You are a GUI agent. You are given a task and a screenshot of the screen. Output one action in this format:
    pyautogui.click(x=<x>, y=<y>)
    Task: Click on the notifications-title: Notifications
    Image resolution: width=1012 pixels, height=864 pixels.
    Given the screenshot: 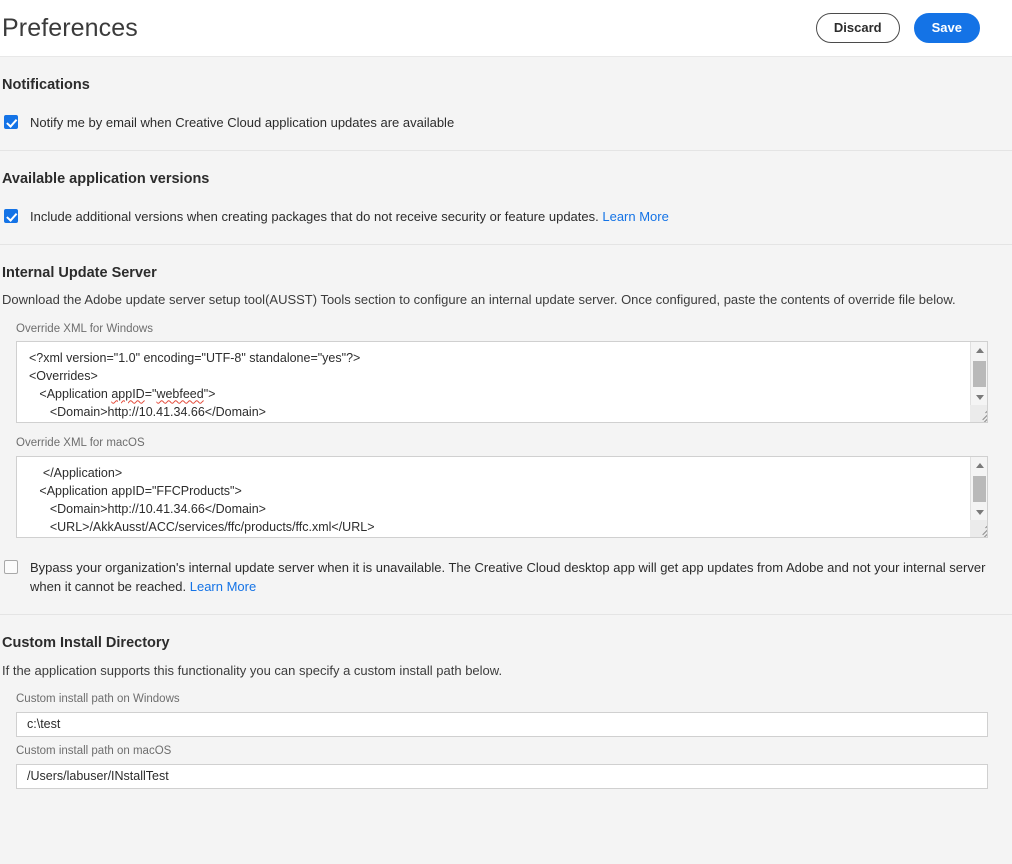 What is the action you would take?
    pyautogui.click(x=46, y=85)
    